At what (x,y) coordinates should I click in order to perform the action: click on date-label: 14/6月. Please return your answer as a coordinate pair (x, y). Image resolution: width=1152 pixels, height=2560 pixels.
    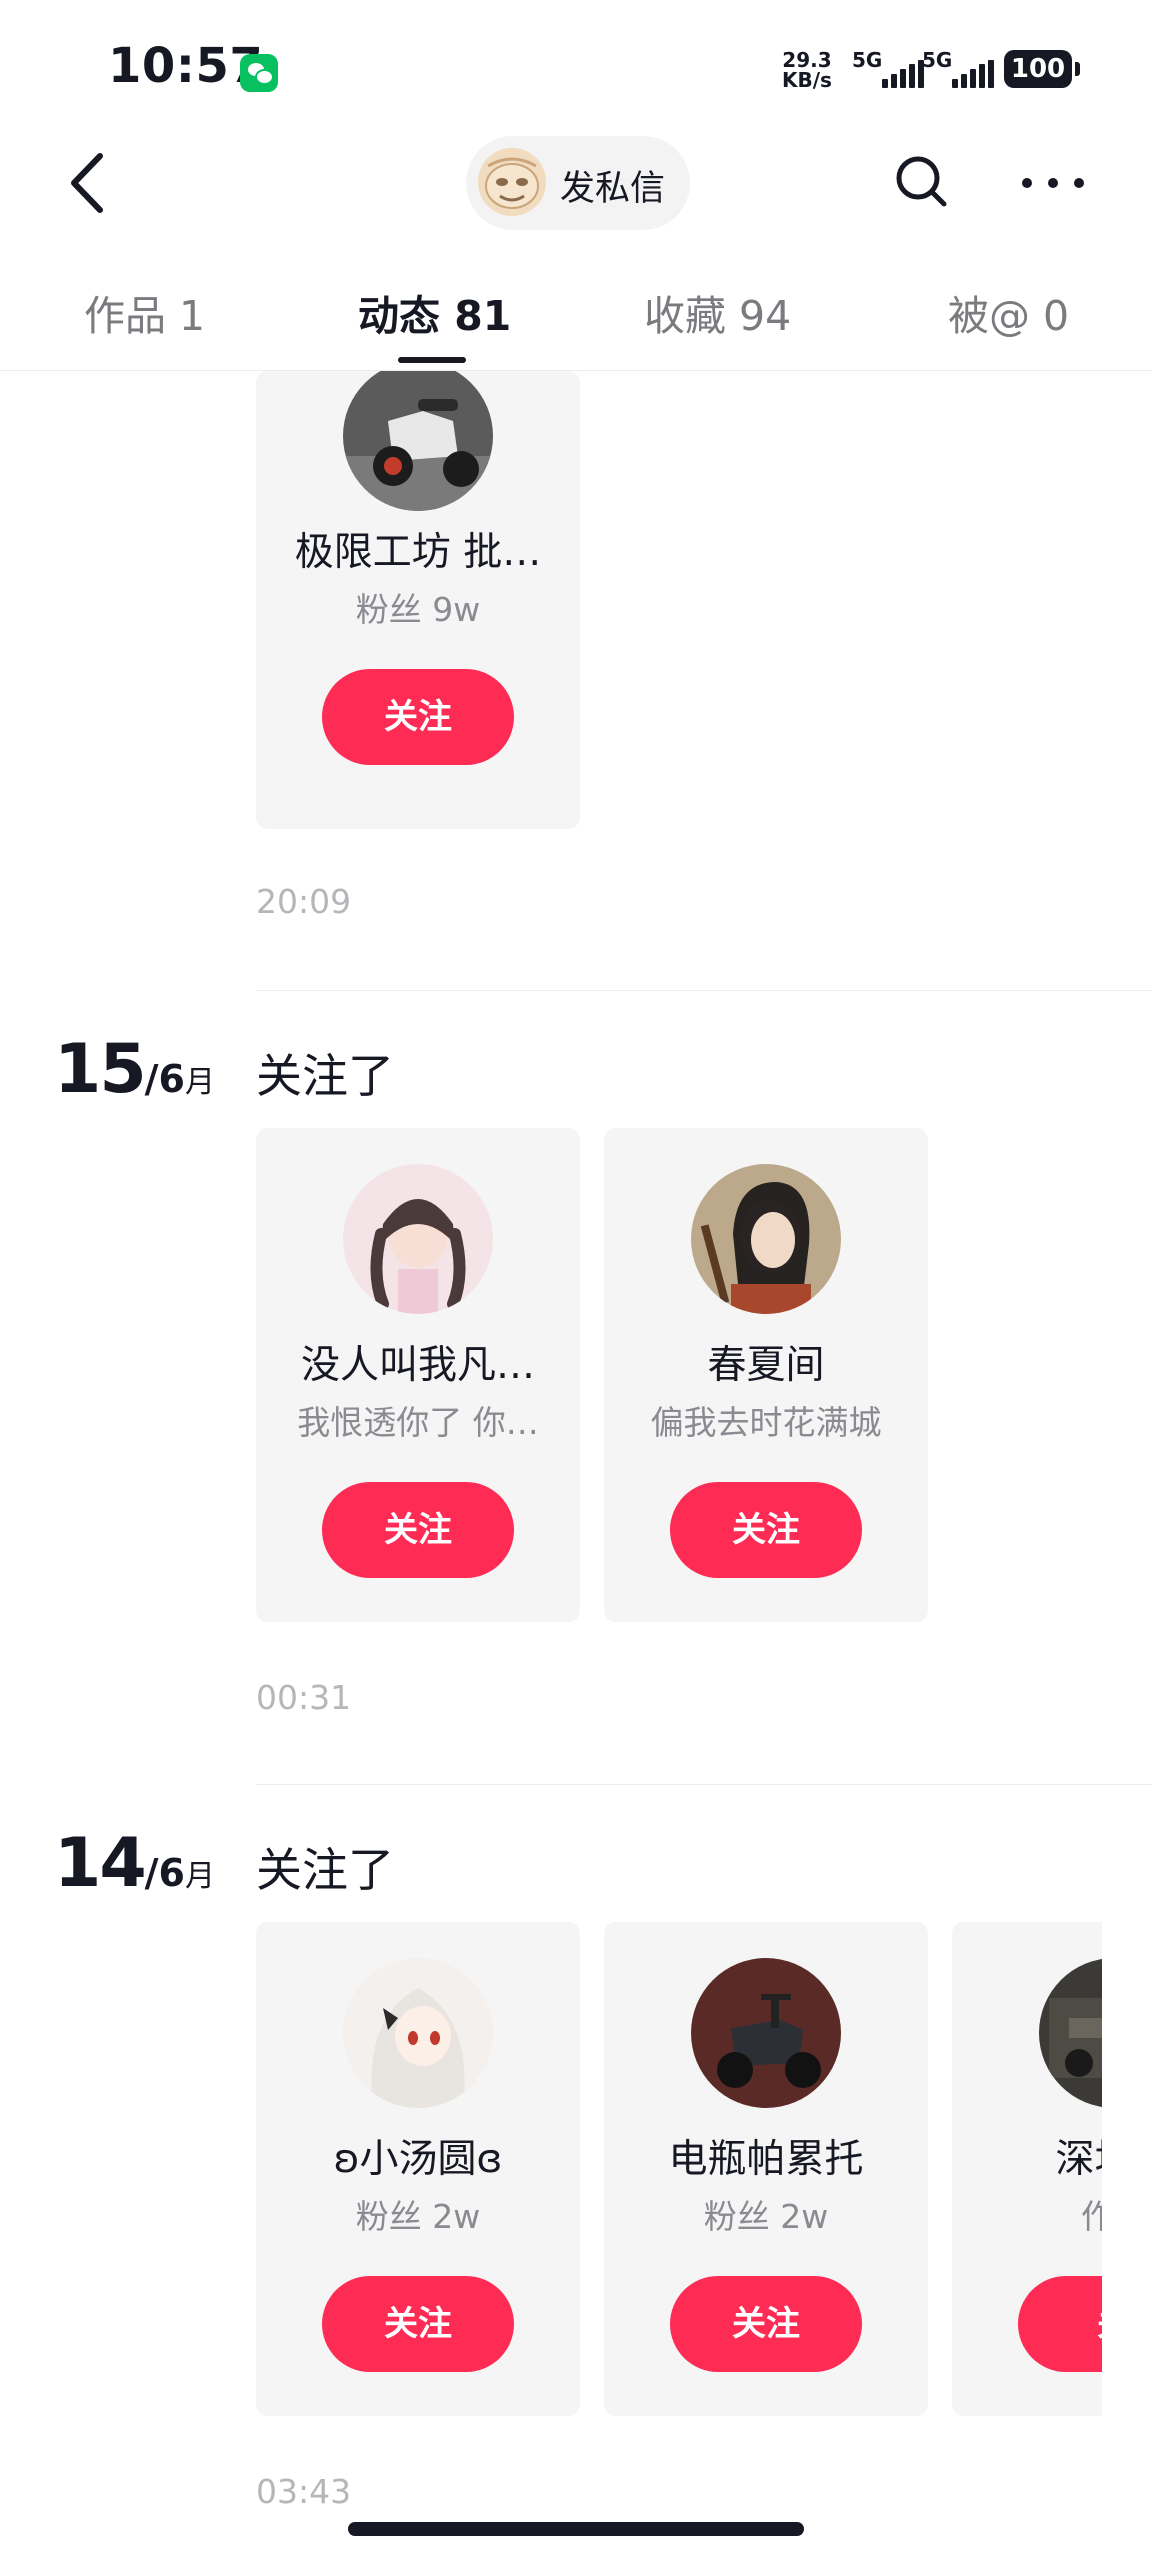
    Looking at the image, I should click on (134, 1863).